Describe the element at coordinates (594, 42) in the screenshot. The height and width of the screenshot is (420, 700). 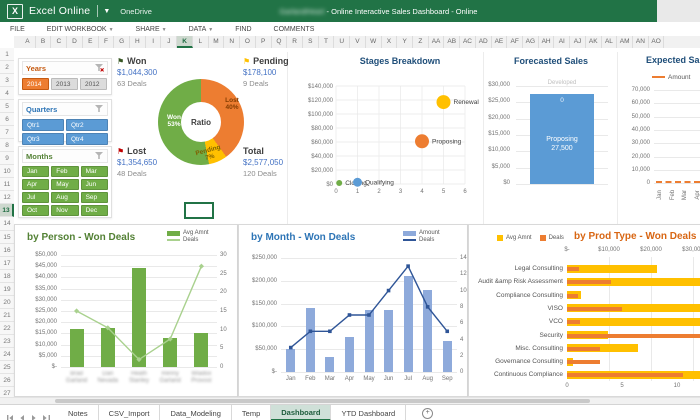
I see `column-header-AK: AK` at that location.